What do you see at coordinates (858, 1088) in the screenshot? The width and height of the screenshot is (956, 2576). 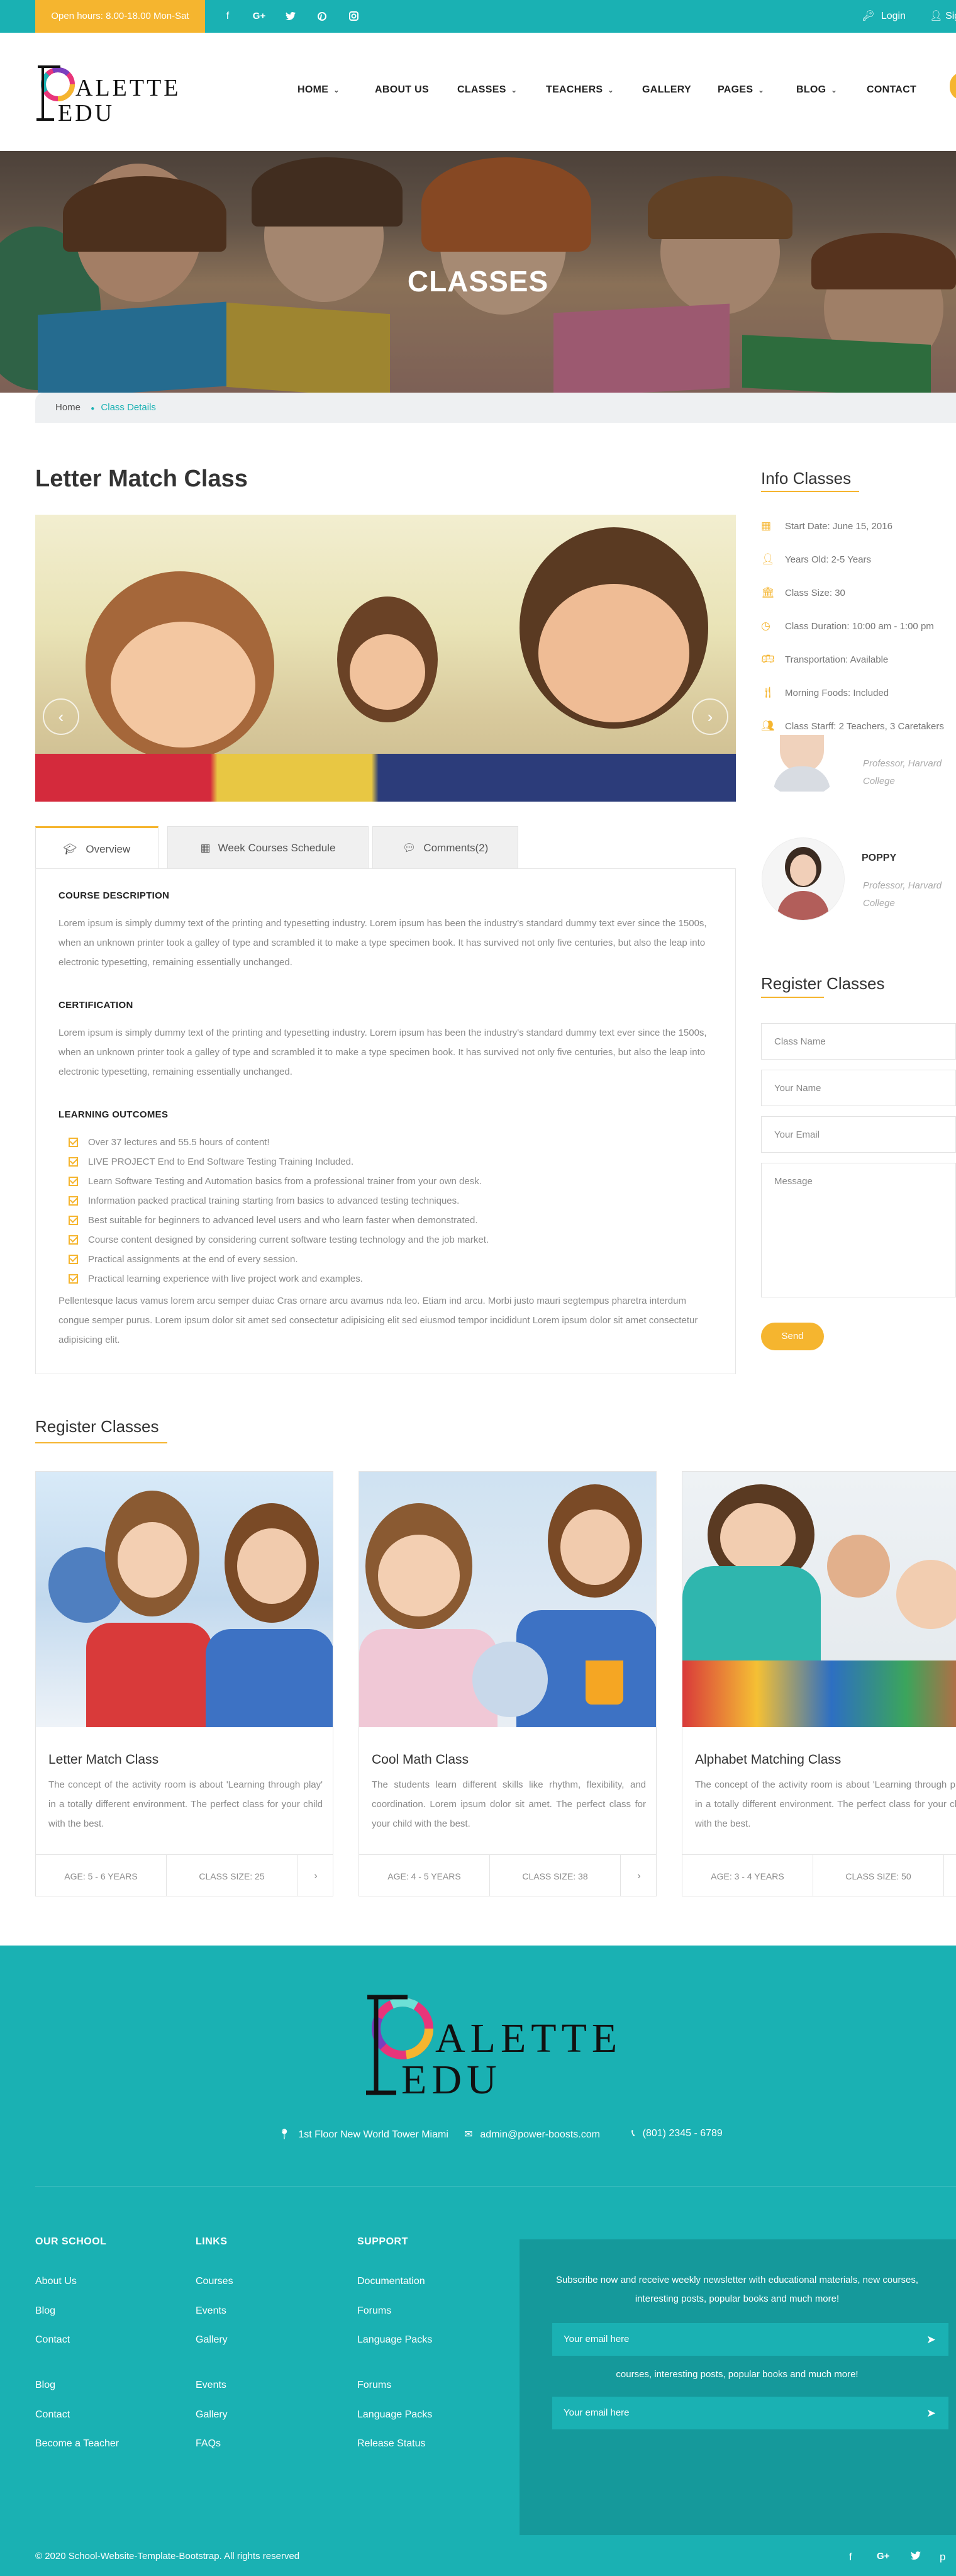 I see `your-name-field: Your Name` at bounding box center [858, 1088].